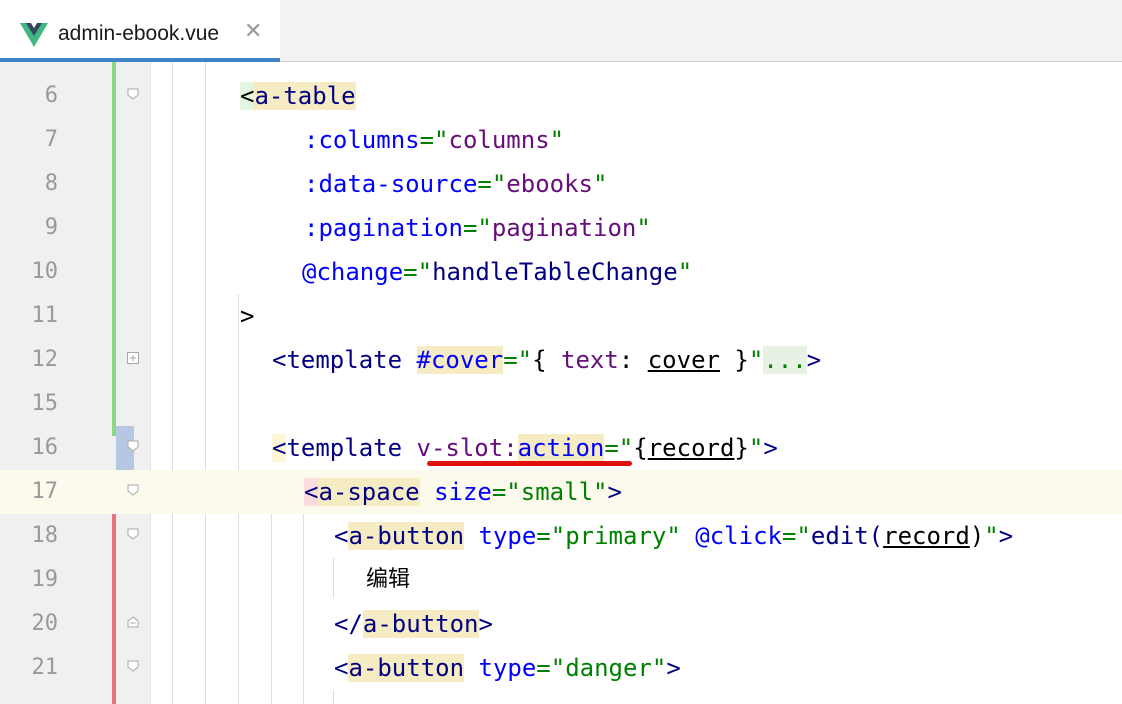 The height and width of the screenshot is (704, 1122). I want to click on line-number: 16, so click(45, 447).